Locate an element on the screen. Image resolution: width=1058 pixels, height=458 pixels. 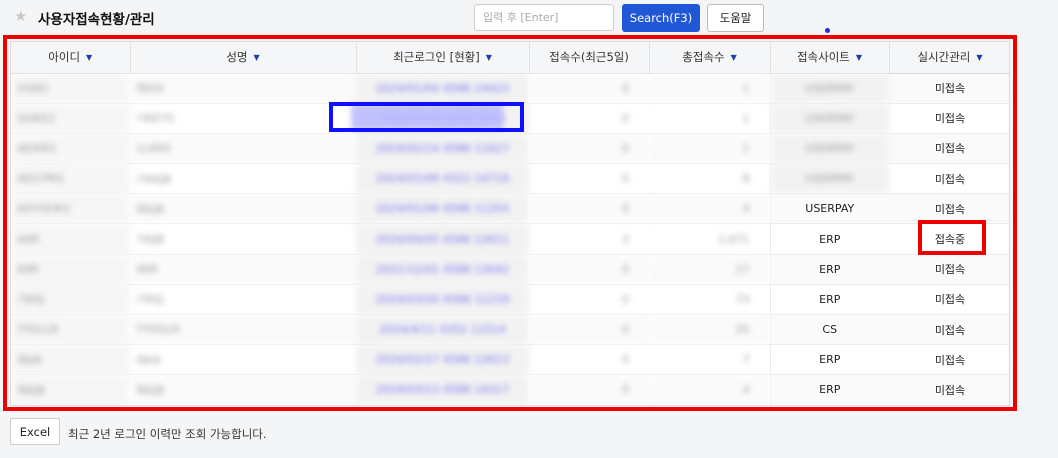
user-name-cell: 기KJB is located at coordinates (243, 239).